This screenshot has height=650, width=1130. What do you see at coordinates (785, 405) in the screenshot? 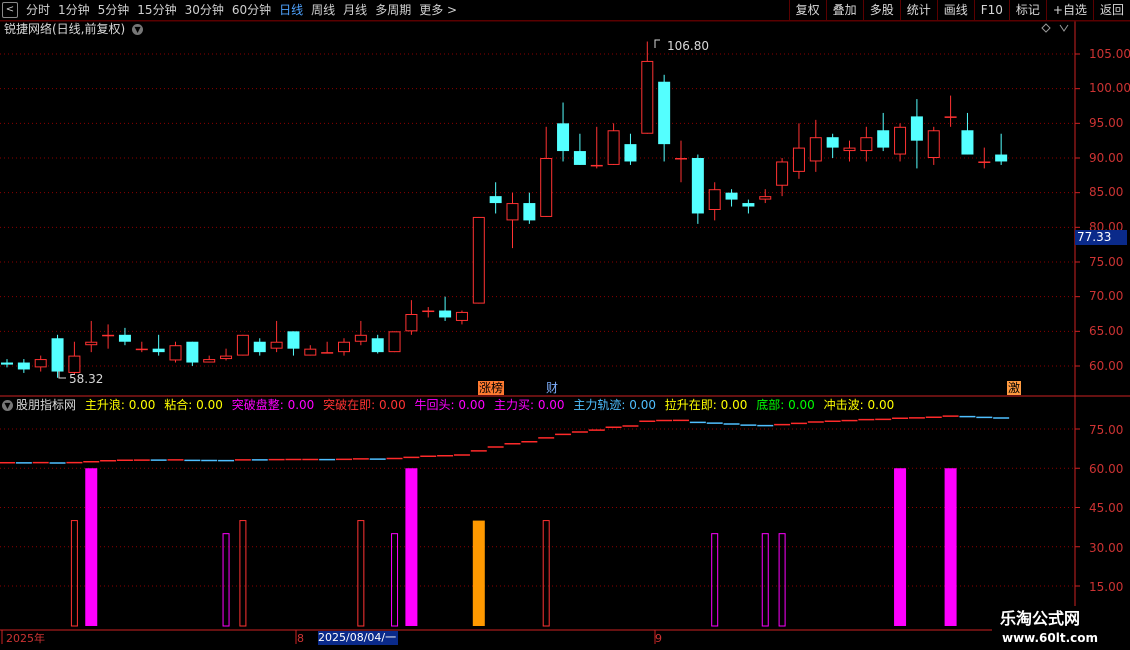
I see `field-bottom: 底部: 0.00` at bounding box center [785, 405].